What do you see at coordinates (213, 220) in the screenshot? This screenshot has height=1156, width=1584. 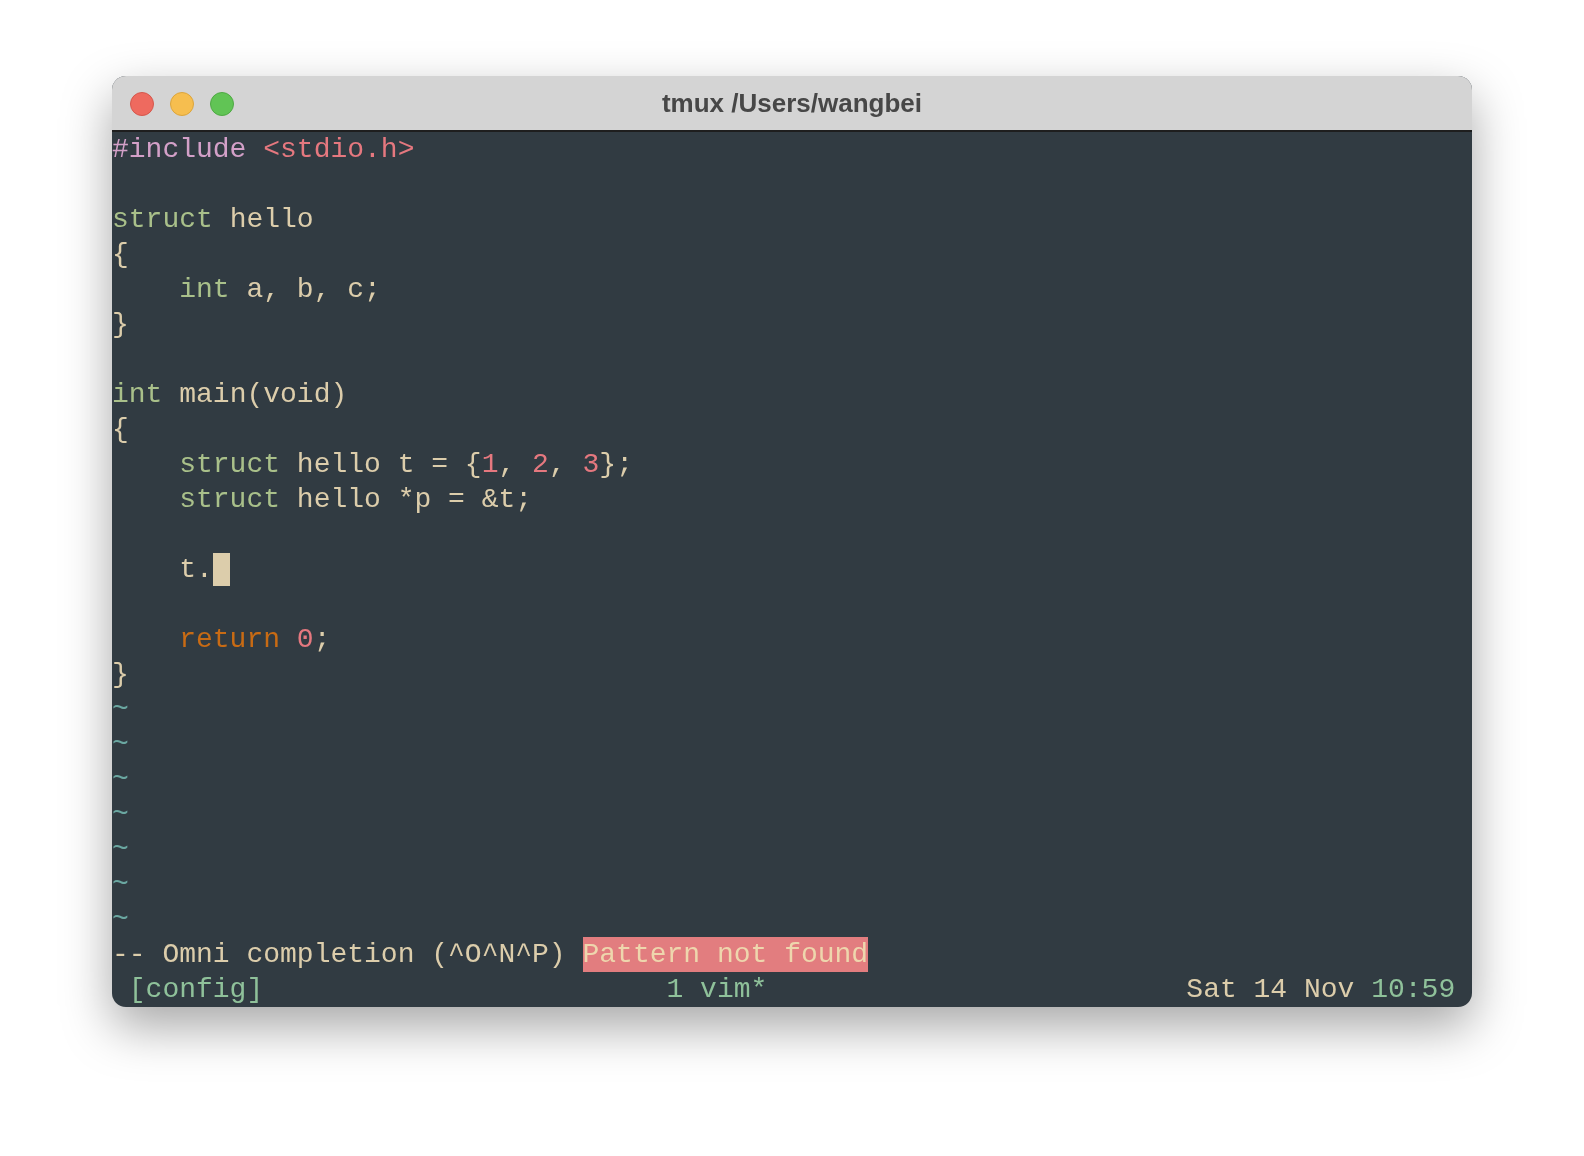 I see `code-line: struct hello` at bounding box center [213, 220].